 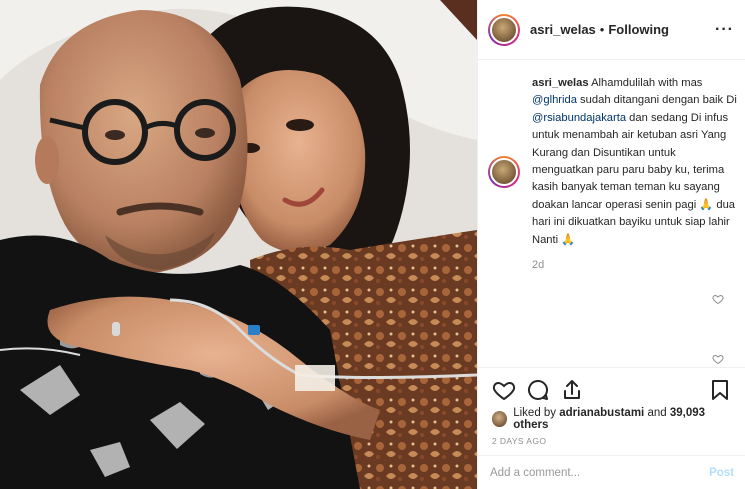 What do you see at coordinates (611, 265) in the screenshot?
I see `caption-timestamp: 2d` at bounding box center [611, 265].